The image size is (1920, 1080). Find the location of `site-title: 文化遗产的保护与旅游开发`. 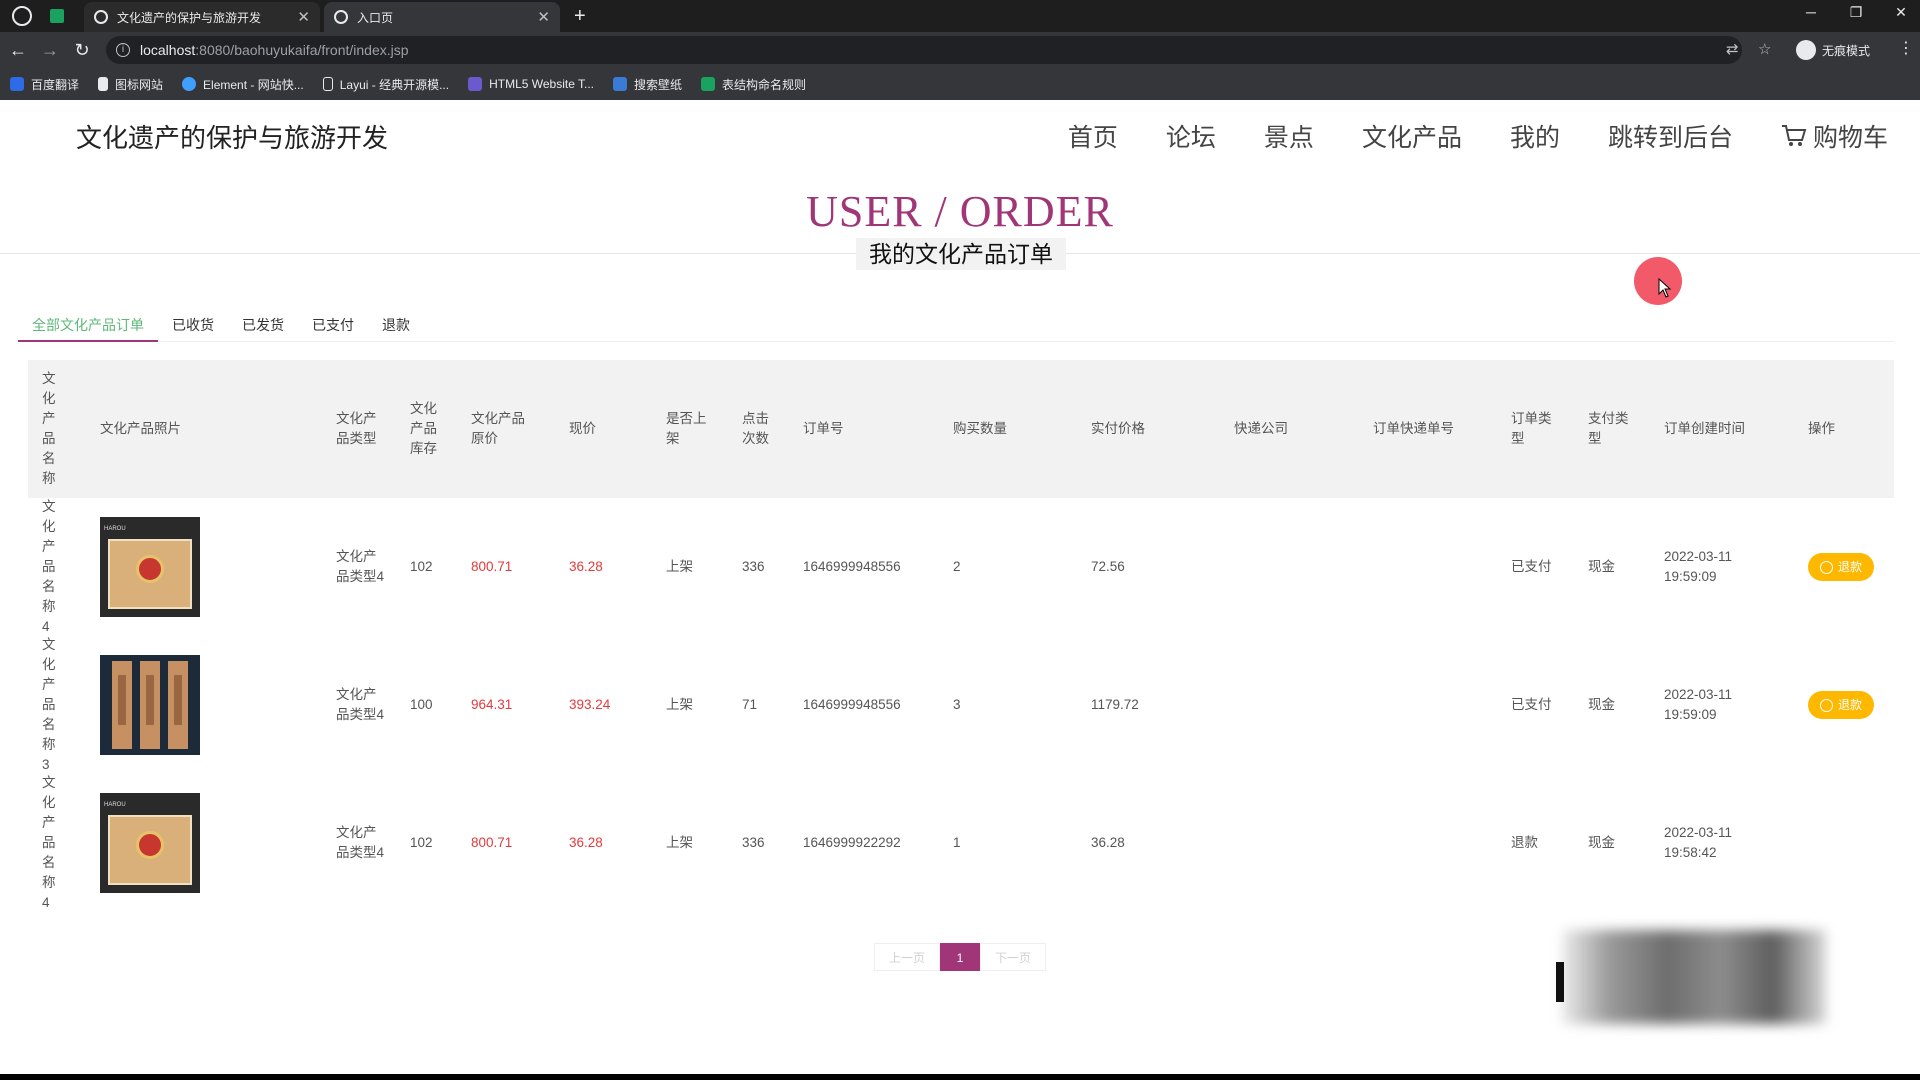

site-title: 文化遗产的保护与旅游开发 is located at coordinates (232, 136).